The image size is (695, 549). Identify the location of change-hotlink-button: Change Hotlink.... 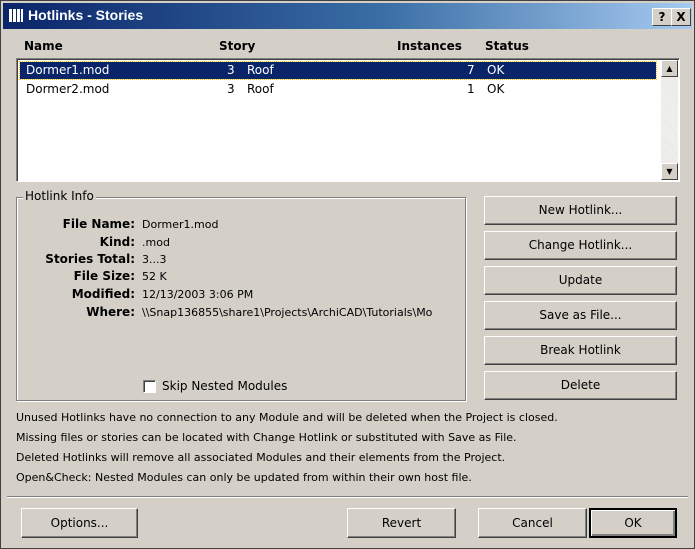
(580, 245).